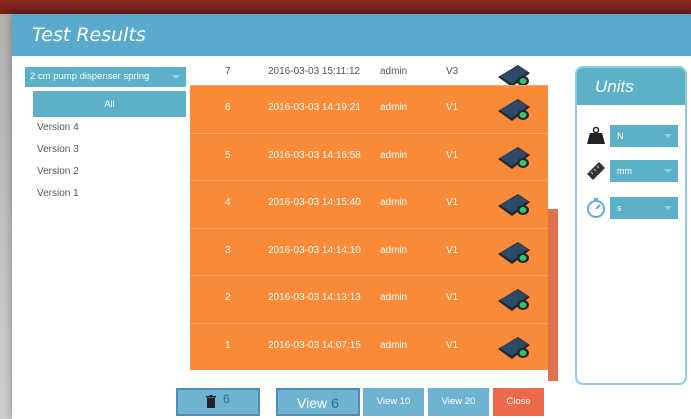  What do you see at coordinates (624, 171) in the screenshot?
I see `distance-unit-value: mm` at bounding box center [624, 171].